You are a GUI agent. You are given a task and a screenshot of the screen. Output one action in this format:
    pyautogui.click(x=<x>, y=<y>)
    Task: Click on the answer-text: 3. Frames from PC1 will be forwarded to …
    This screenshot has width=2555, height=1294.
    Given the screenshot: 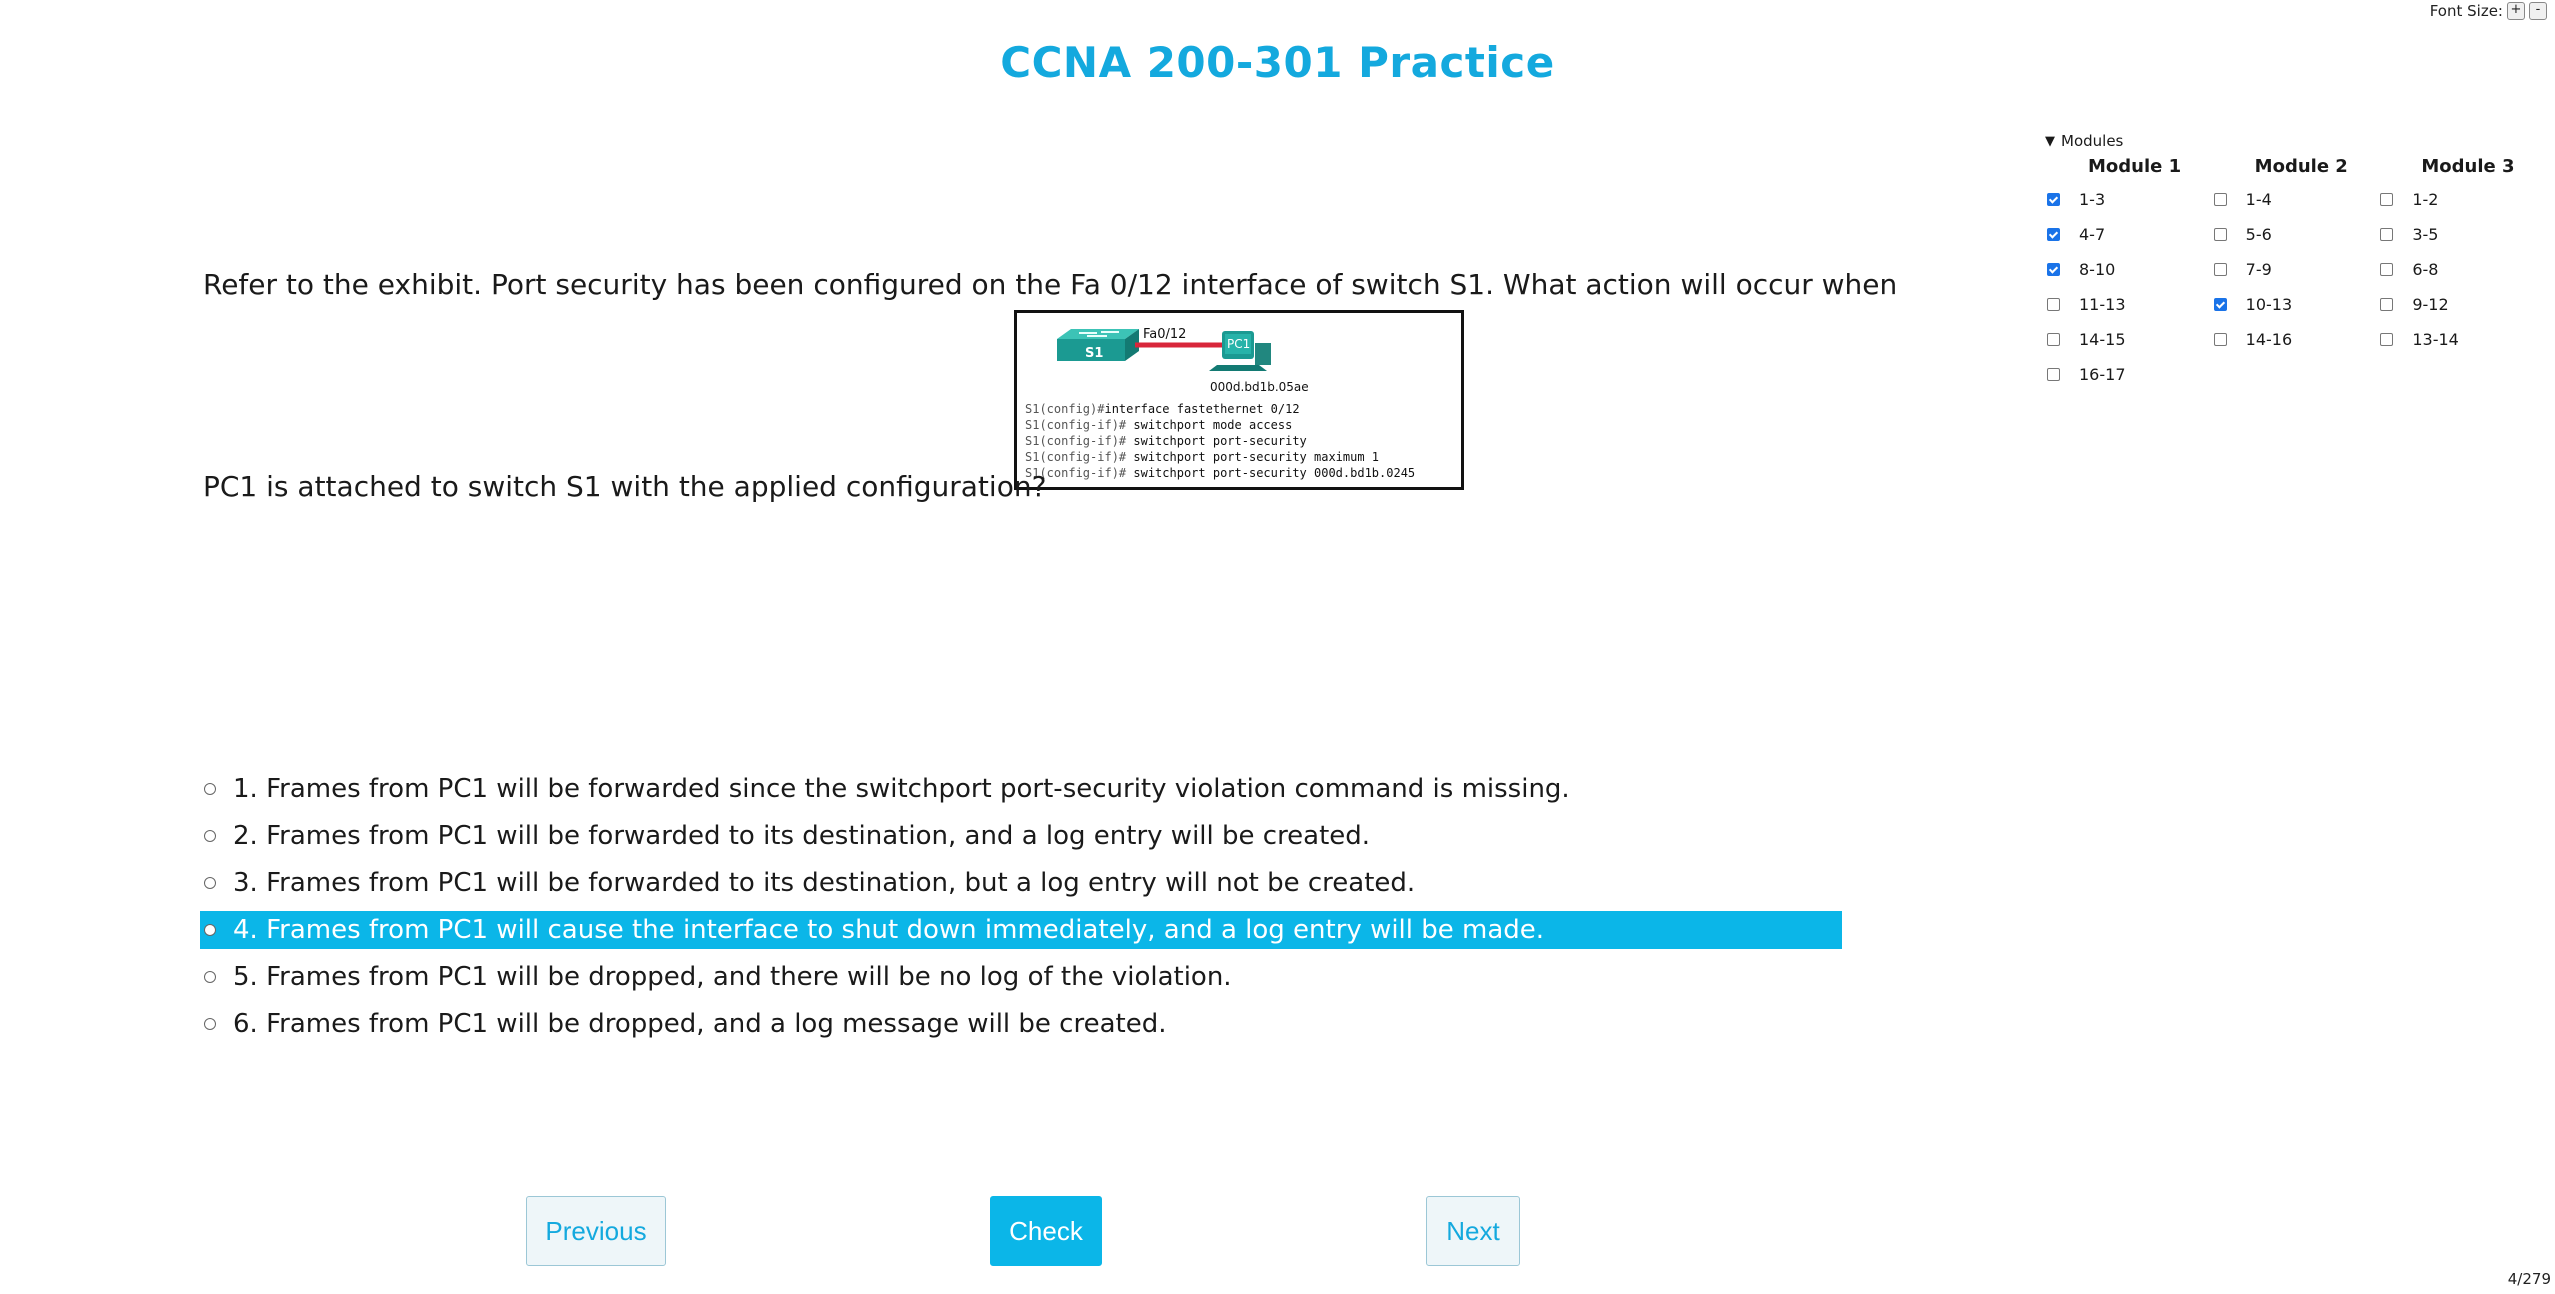 What is the action you would take?
    pyautogui.click(x=824, y=883)
    